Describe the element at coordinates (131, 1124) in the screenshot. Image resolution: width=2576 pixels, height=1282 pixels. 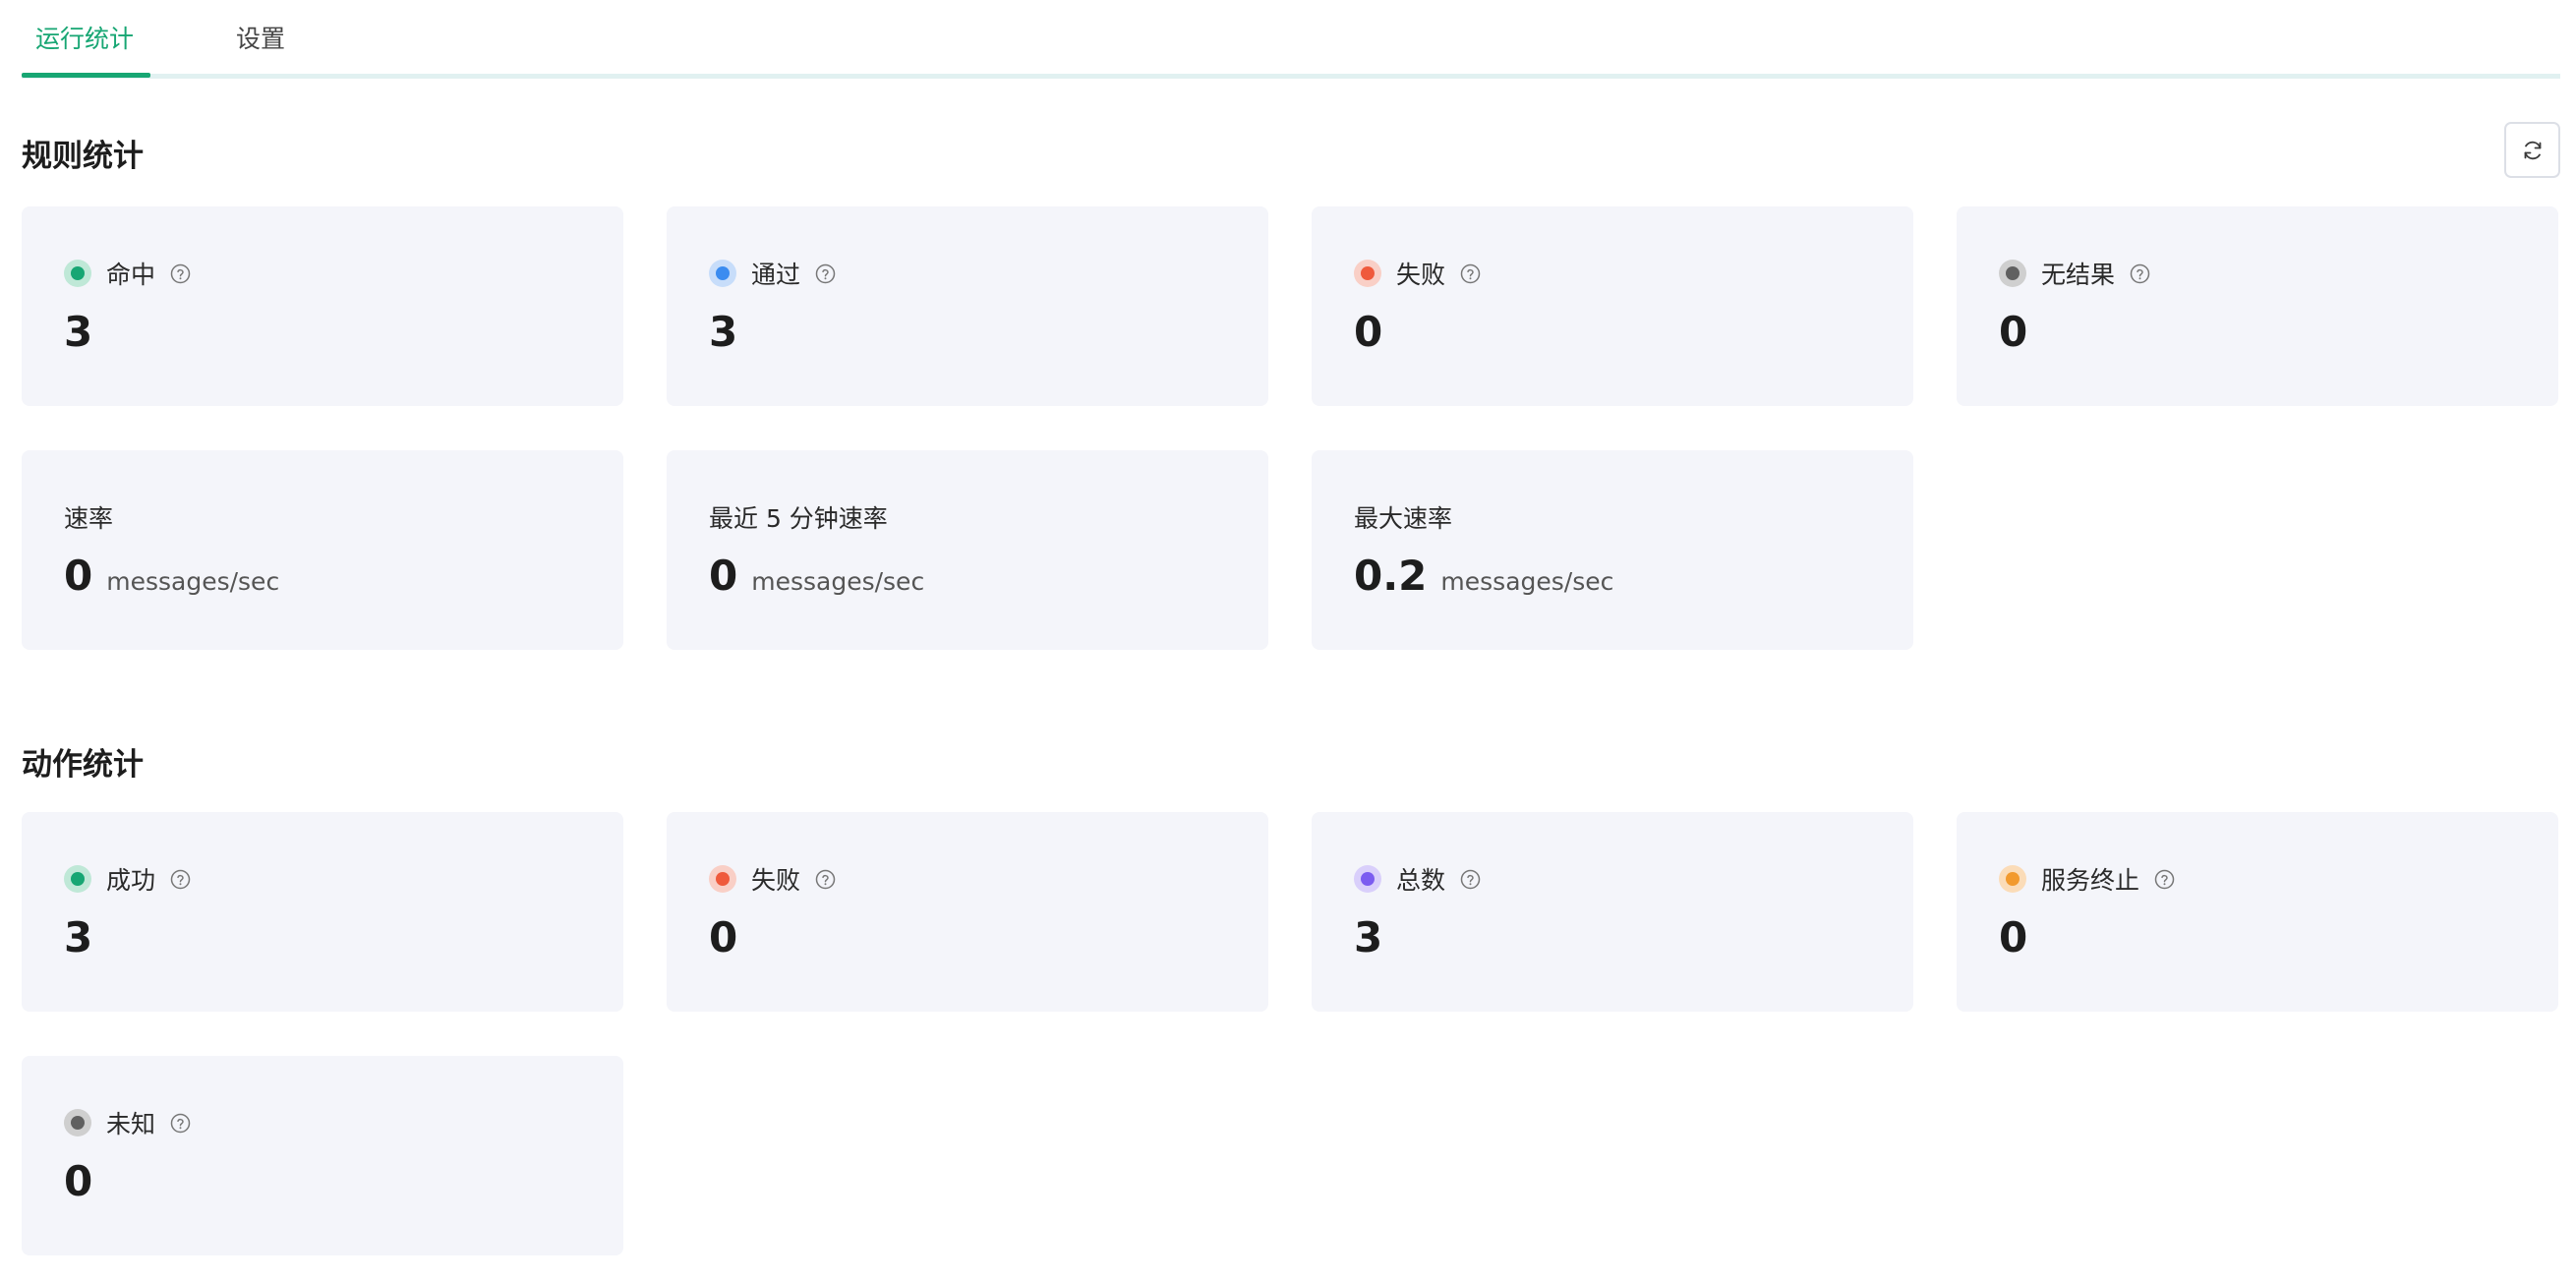
I see `stat-label: 未知` at that location.